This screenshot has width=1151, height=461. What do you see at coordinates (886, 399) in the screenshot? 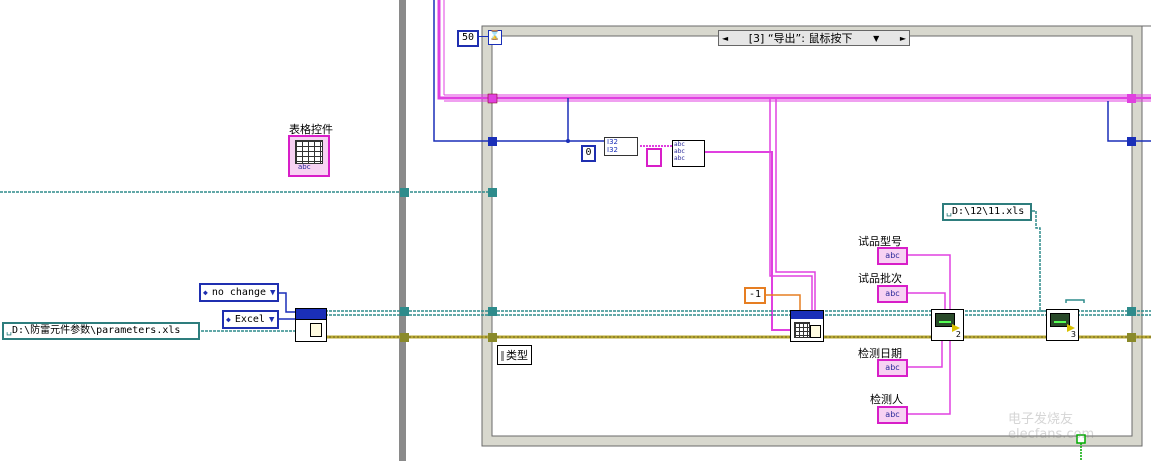
I see `tester-label: 检测人` at bounding box center [886, 399].